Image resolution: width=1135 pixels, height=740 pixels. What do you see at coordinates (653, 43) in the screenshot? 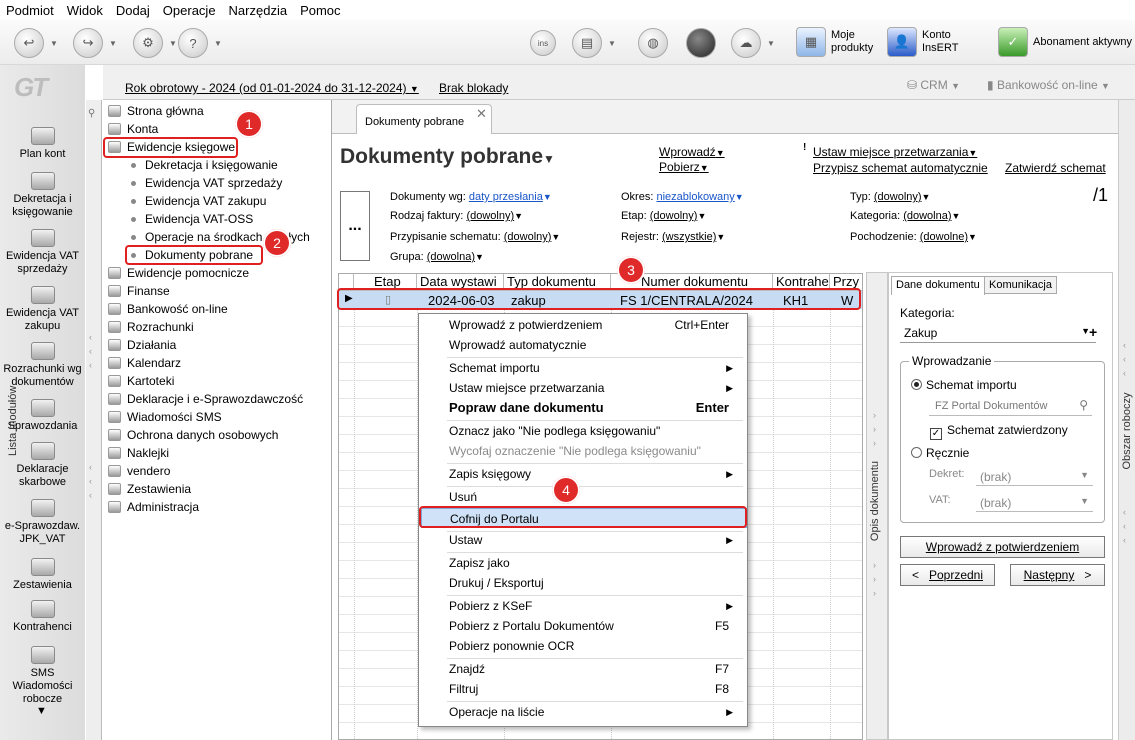
I see `globe-button: ◍` at bounding box center [653, 43].